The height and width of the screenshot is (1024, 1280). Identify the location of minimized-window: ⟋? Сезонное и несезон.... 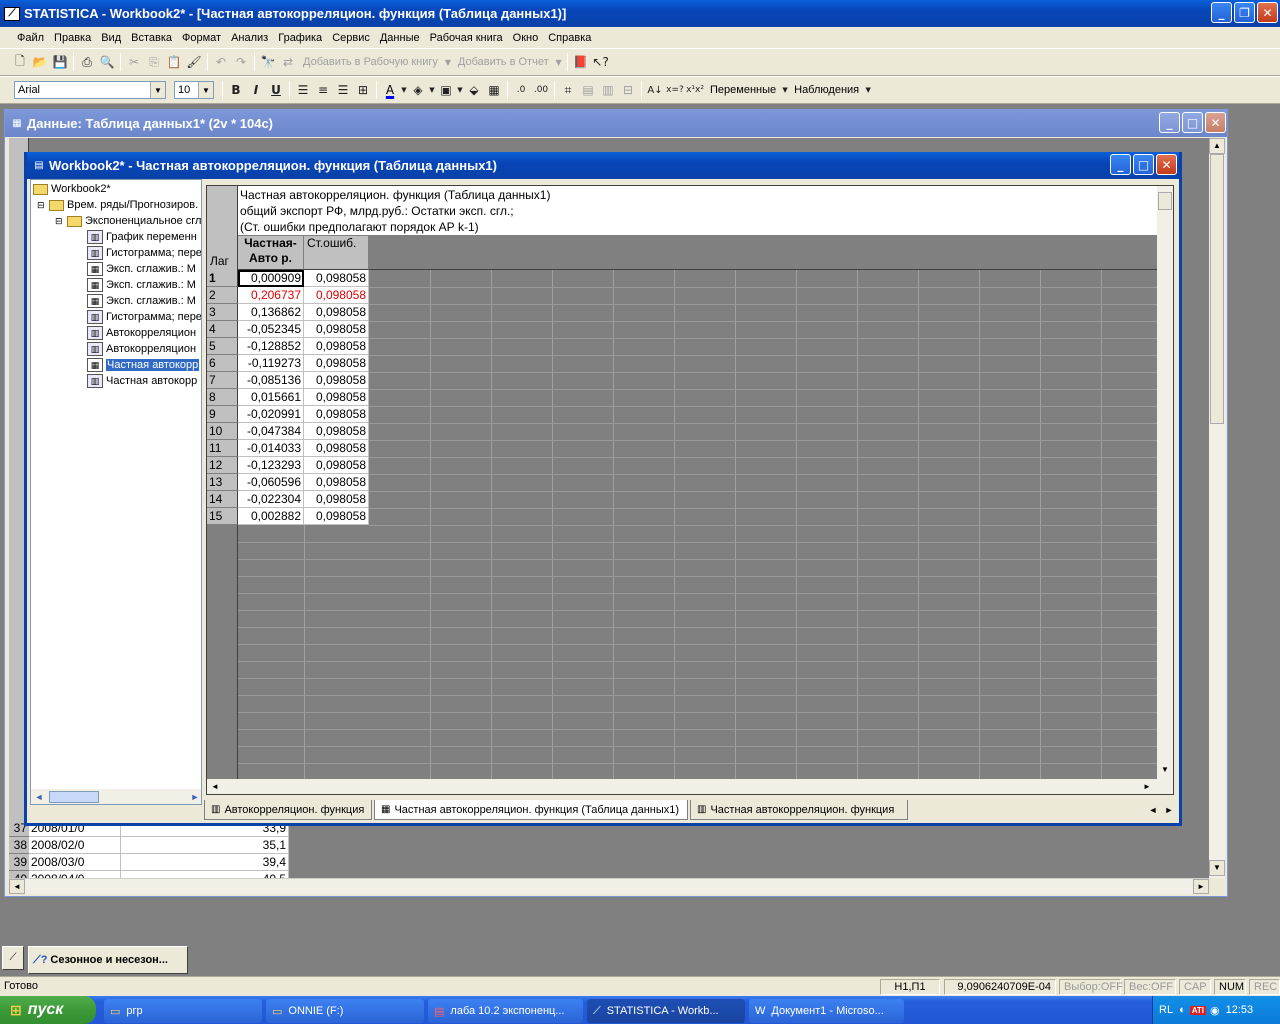
(108, 960).